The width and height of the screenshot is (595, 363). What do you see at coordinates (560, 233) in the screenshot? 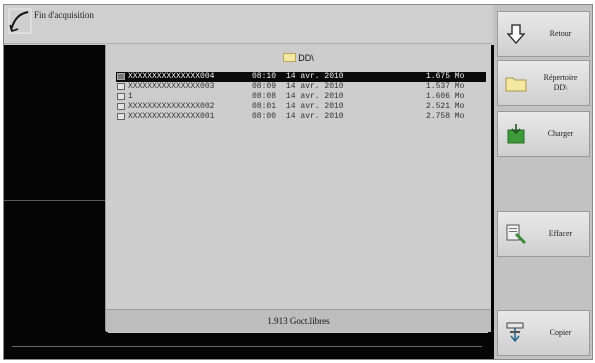
I see `erase-button-label: Effacer` at bounding box center [560, 233].